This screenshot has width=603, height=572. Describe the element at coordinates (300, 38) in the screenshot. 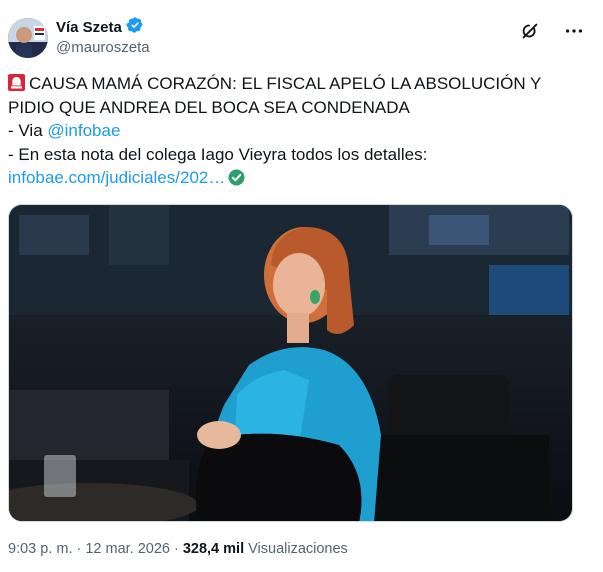

I see `tweet-header: Vía Szeta @mauroszeta` at that location.